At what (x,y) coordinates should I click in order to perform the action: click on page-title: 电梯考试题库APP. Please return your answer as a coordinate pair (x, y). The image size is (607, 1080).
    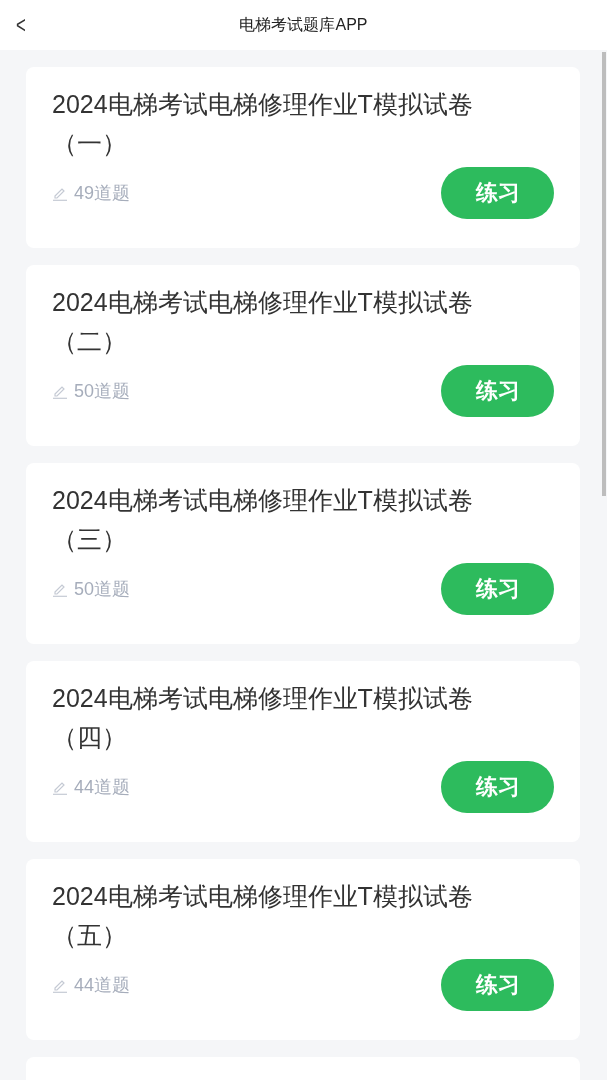
    Looking at the image, I should click on (303, 24).